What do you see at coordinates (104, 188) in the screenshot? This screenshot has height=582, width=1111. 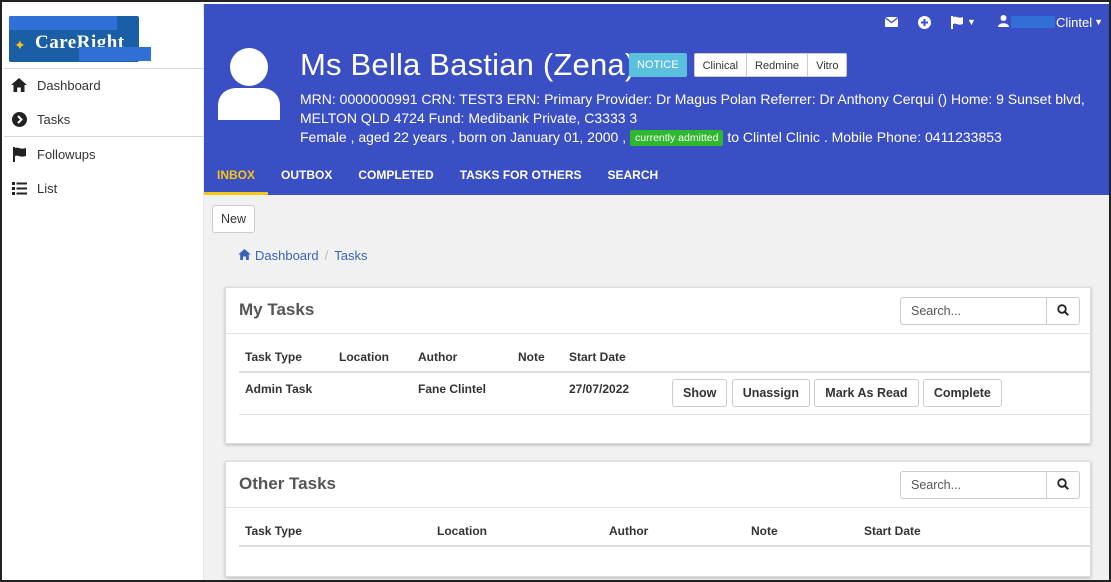 I see `sidebar-item-list: List` at bounding box center [104, 188].